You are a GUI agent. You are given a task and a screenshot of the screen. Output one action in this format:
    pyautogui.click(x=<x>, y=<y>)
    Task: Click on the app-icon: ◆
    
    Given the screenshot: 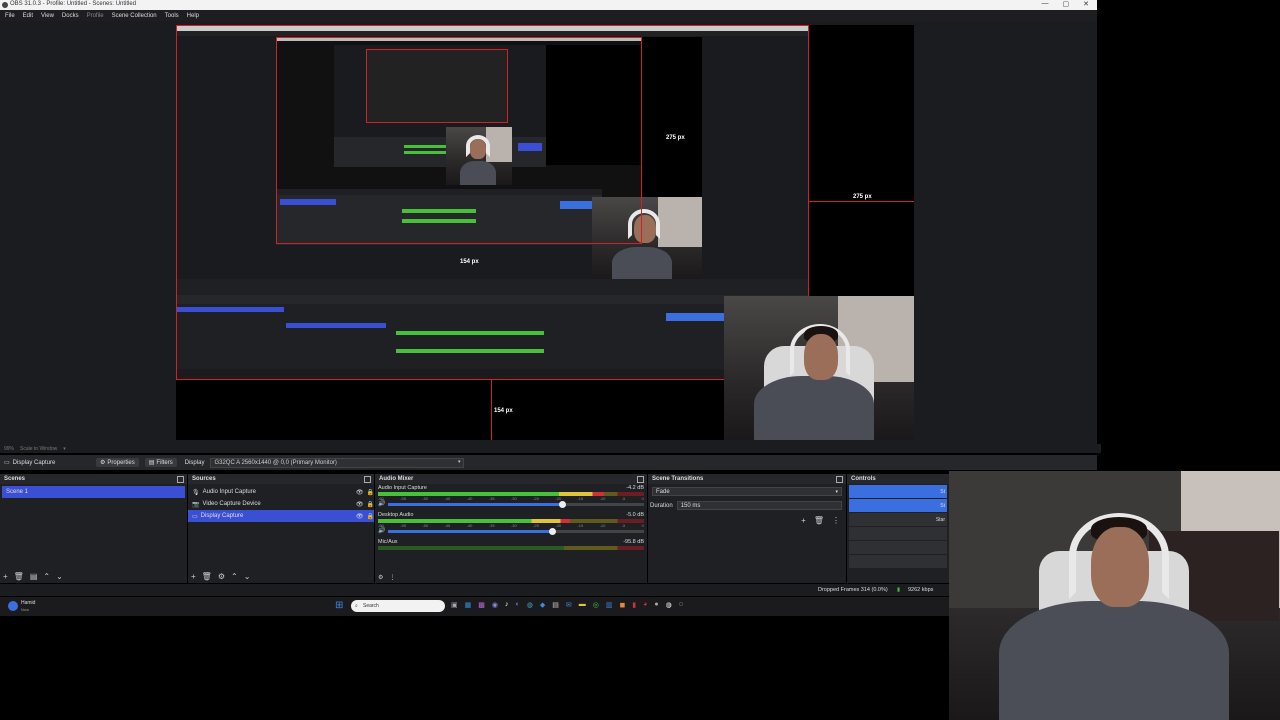 What is the action you would take?
    pyautogui.click(x=542, y=605)
    